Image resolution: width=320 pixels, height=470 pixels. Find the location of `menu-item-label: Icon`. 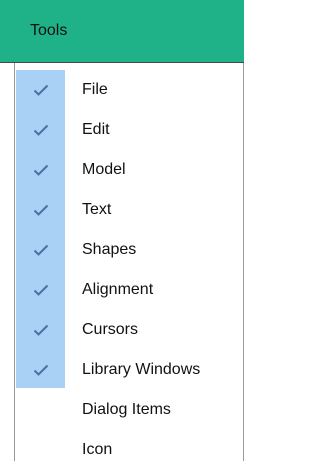

menu-item-label: Icon is located at coordinates (97, 449).